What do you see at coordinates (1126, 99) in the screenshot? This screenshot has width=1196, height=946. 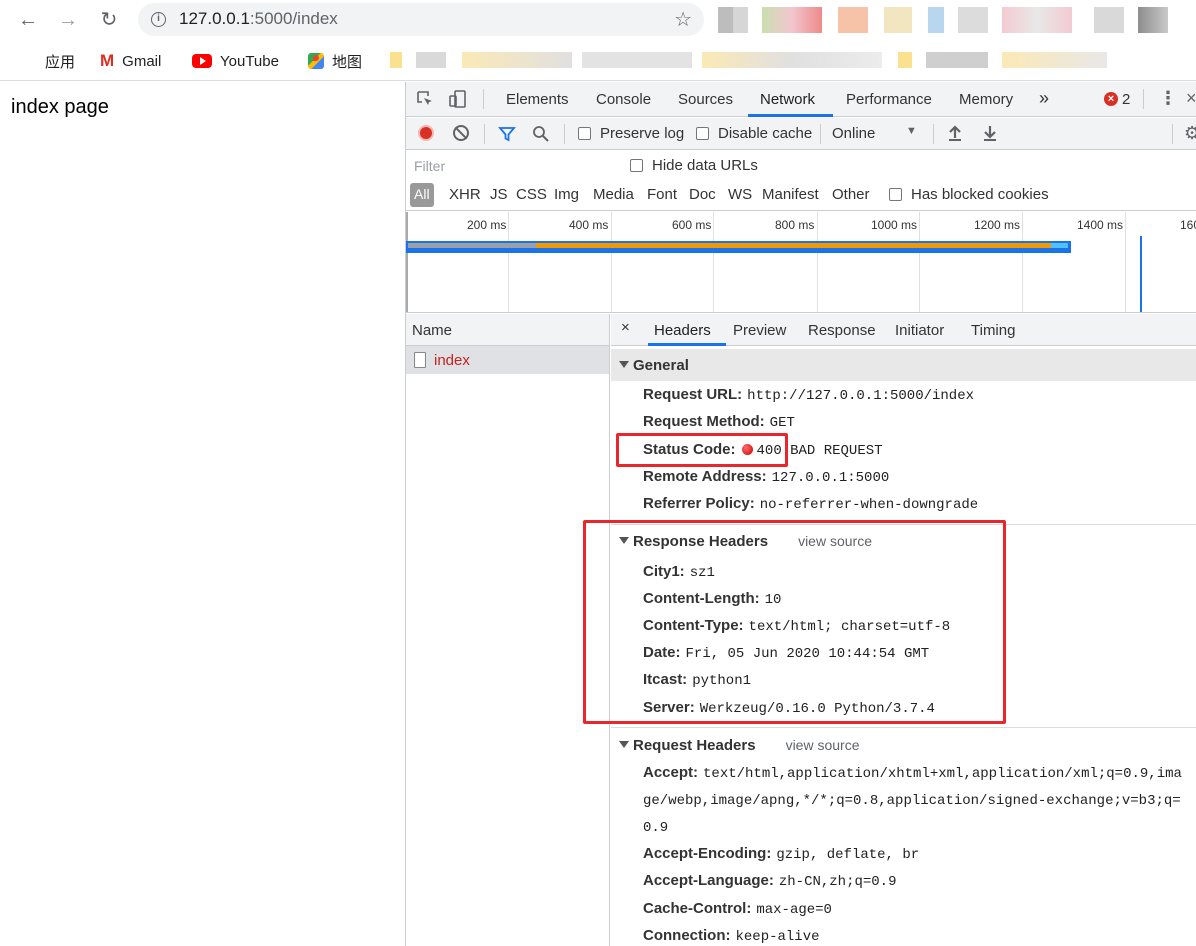 I see `error-count: 2` at bounding box center [1126, 99].